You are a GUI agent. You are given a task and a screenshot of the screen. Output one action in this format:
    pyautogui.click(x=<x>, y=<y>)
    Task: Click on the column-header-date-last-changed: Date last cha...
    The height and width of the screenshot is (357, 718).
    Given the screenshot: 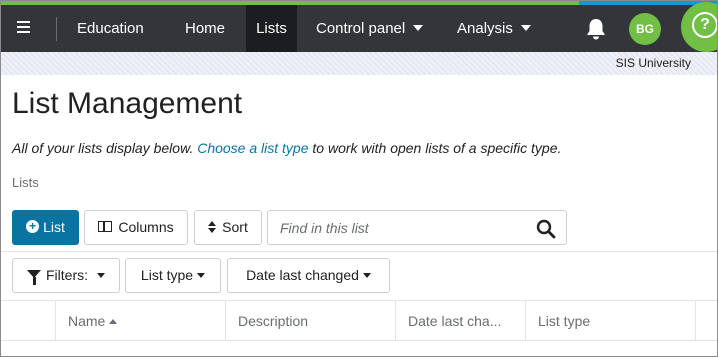 What is the action you would take?
    pyautogui.click(x=460, y=321)
    